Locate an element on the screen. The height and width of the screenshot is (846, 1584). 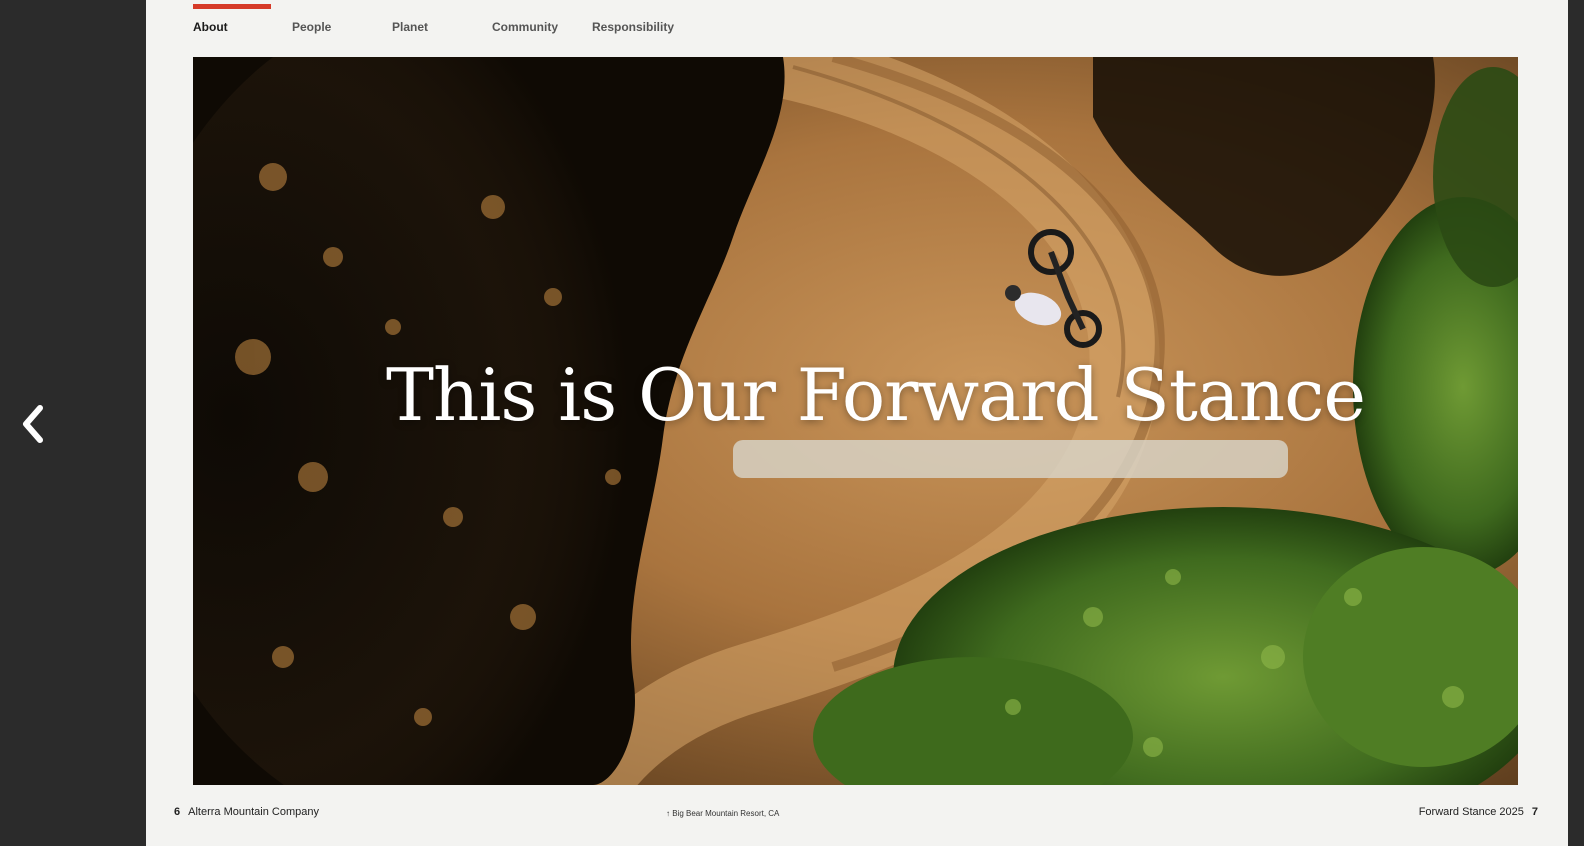
footer-company-name: Alterra Mountain Company is located at coordinates (253, 812).